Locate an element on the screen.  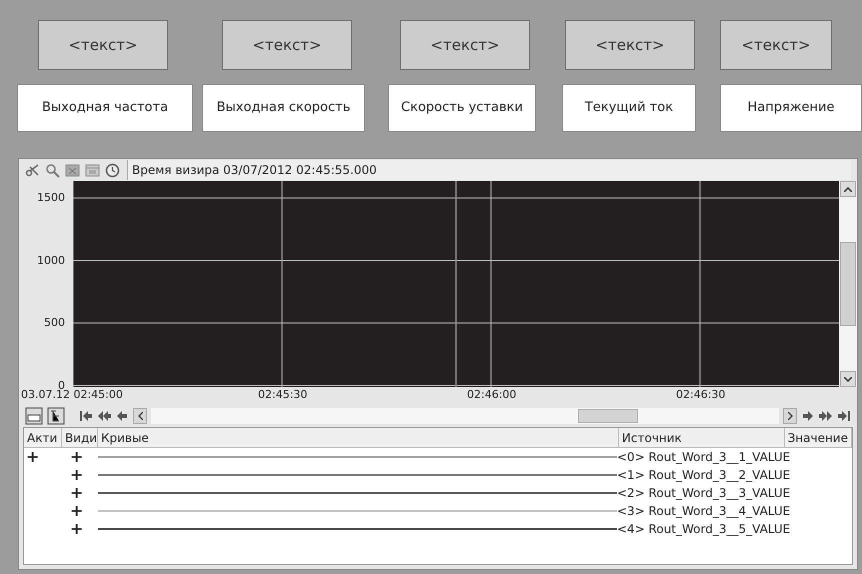
x-tick-label: 02:45:30 is located at coordinates (283, 394).